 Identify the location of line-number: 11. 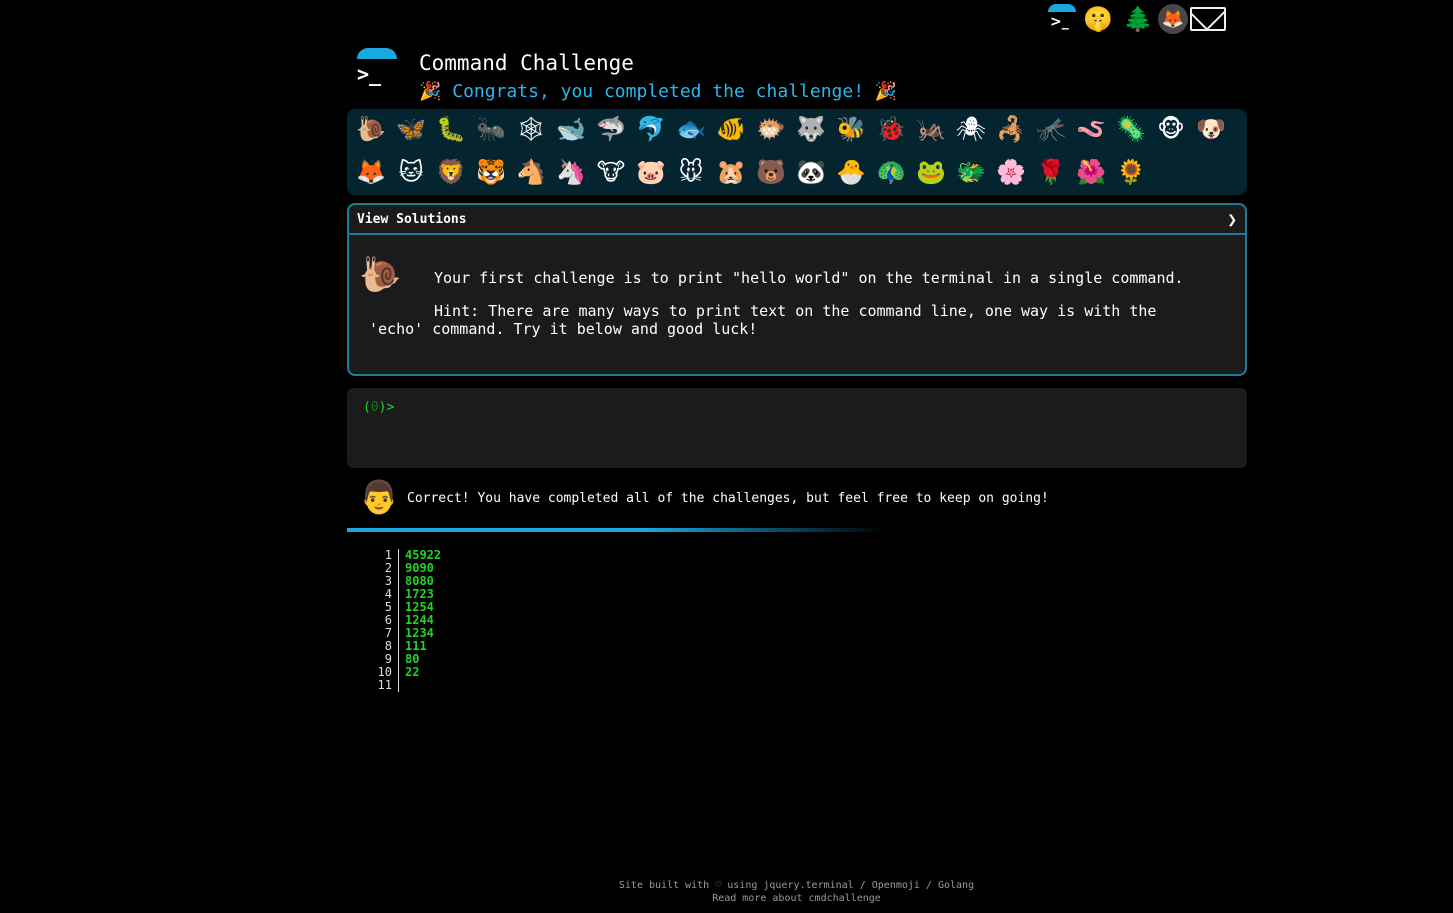
(384, 685).